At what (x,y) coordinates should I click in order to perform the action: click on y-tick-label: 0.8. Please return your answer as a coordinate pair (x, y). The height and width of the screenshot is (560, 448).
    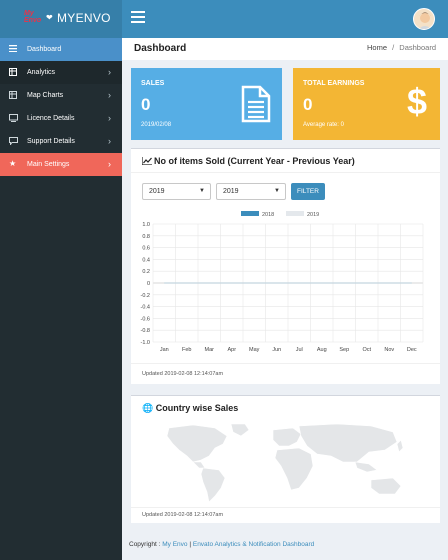
    Looking at the image, I should click on (146, 237).